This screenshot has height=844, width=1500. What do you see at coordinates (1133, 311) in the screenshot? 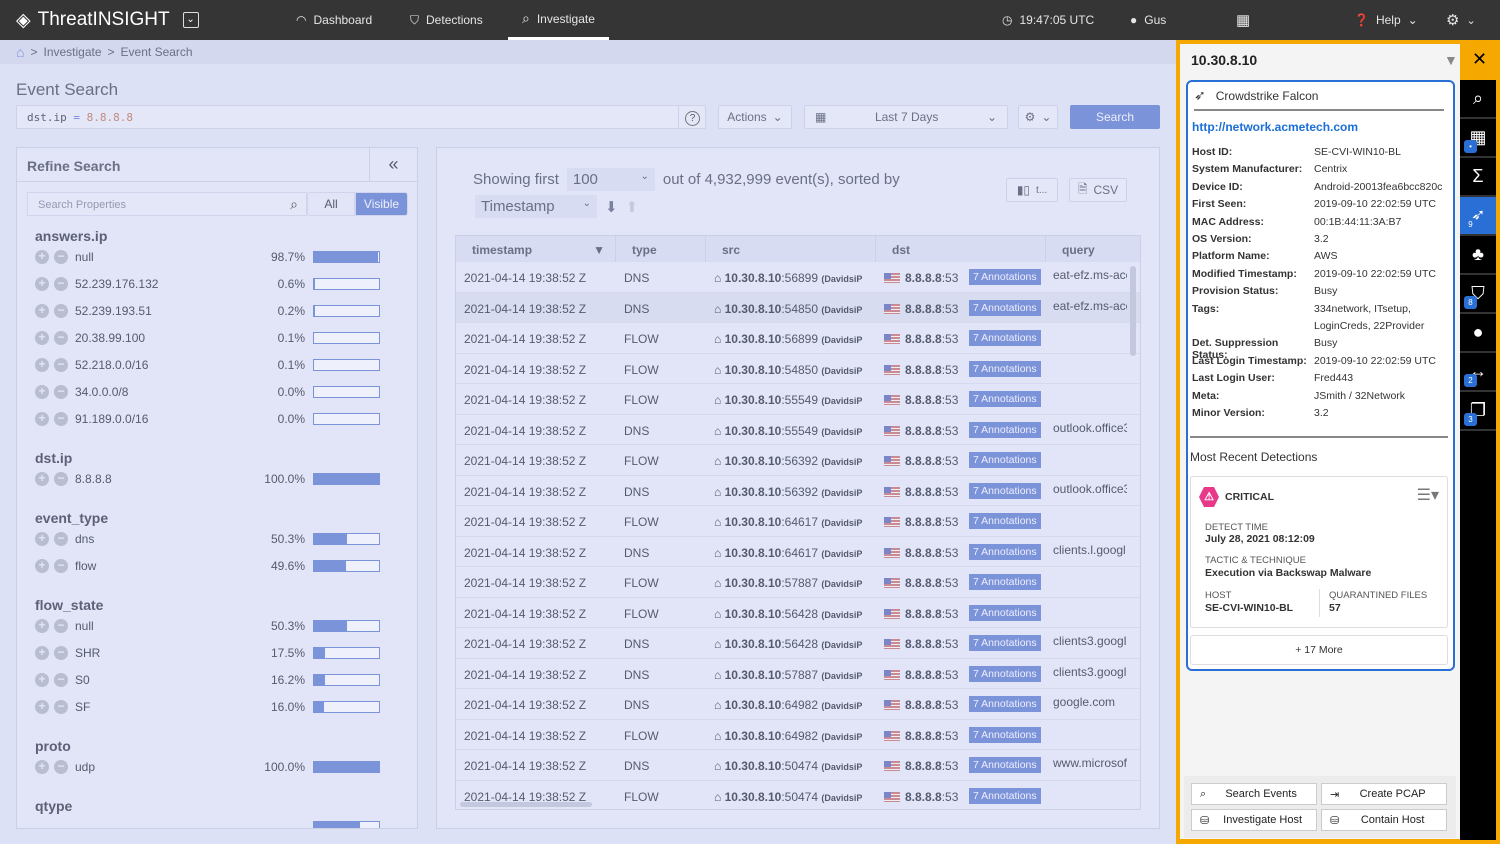
I see `vertical-scrollbar` at bounding box center [1133, 311].